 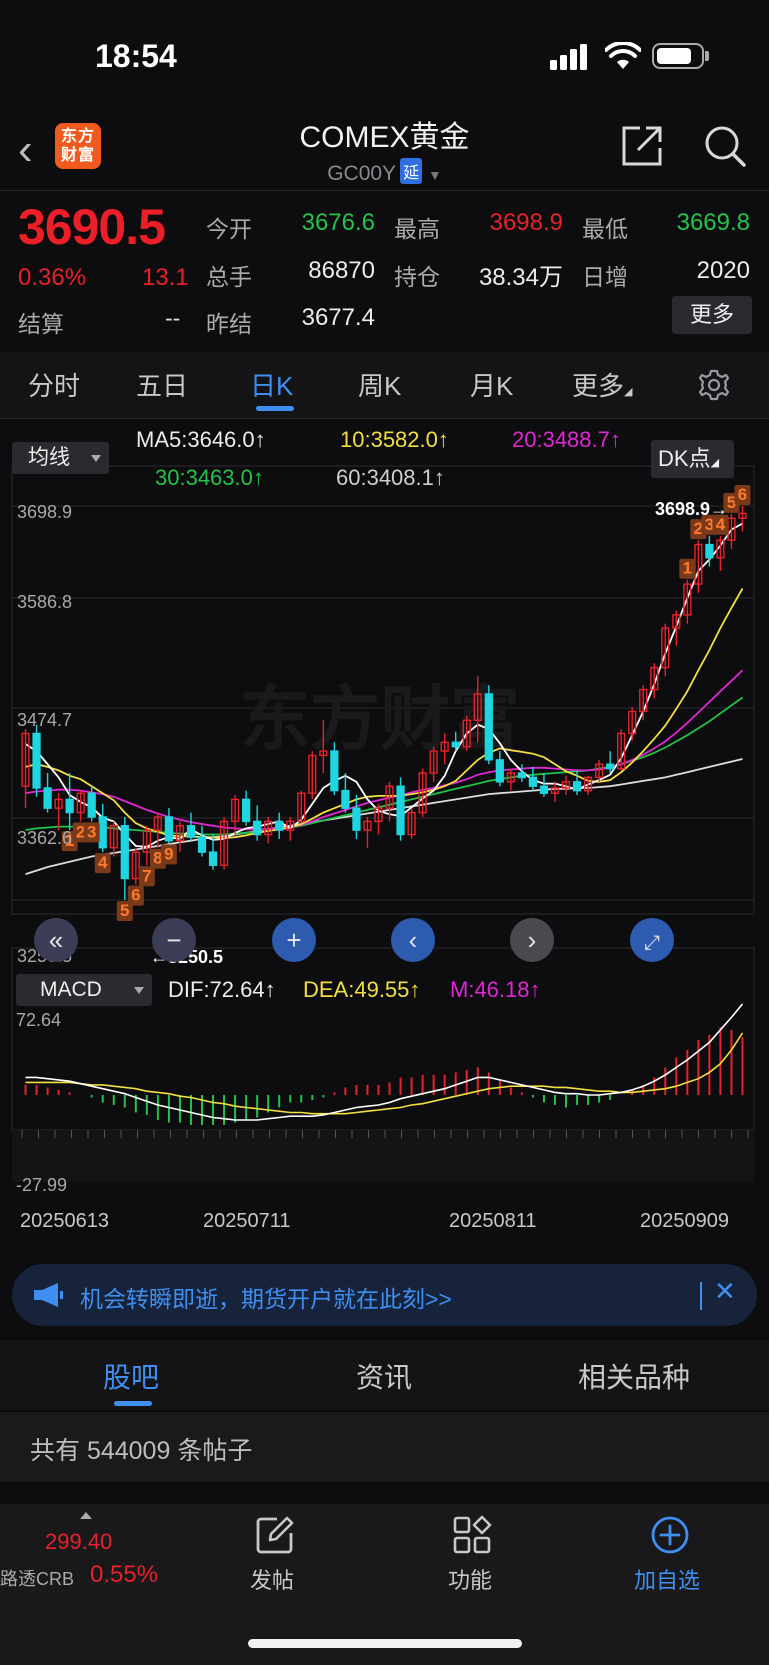 I want to click on zoom-in-button: +, so click(x=294, y=940).